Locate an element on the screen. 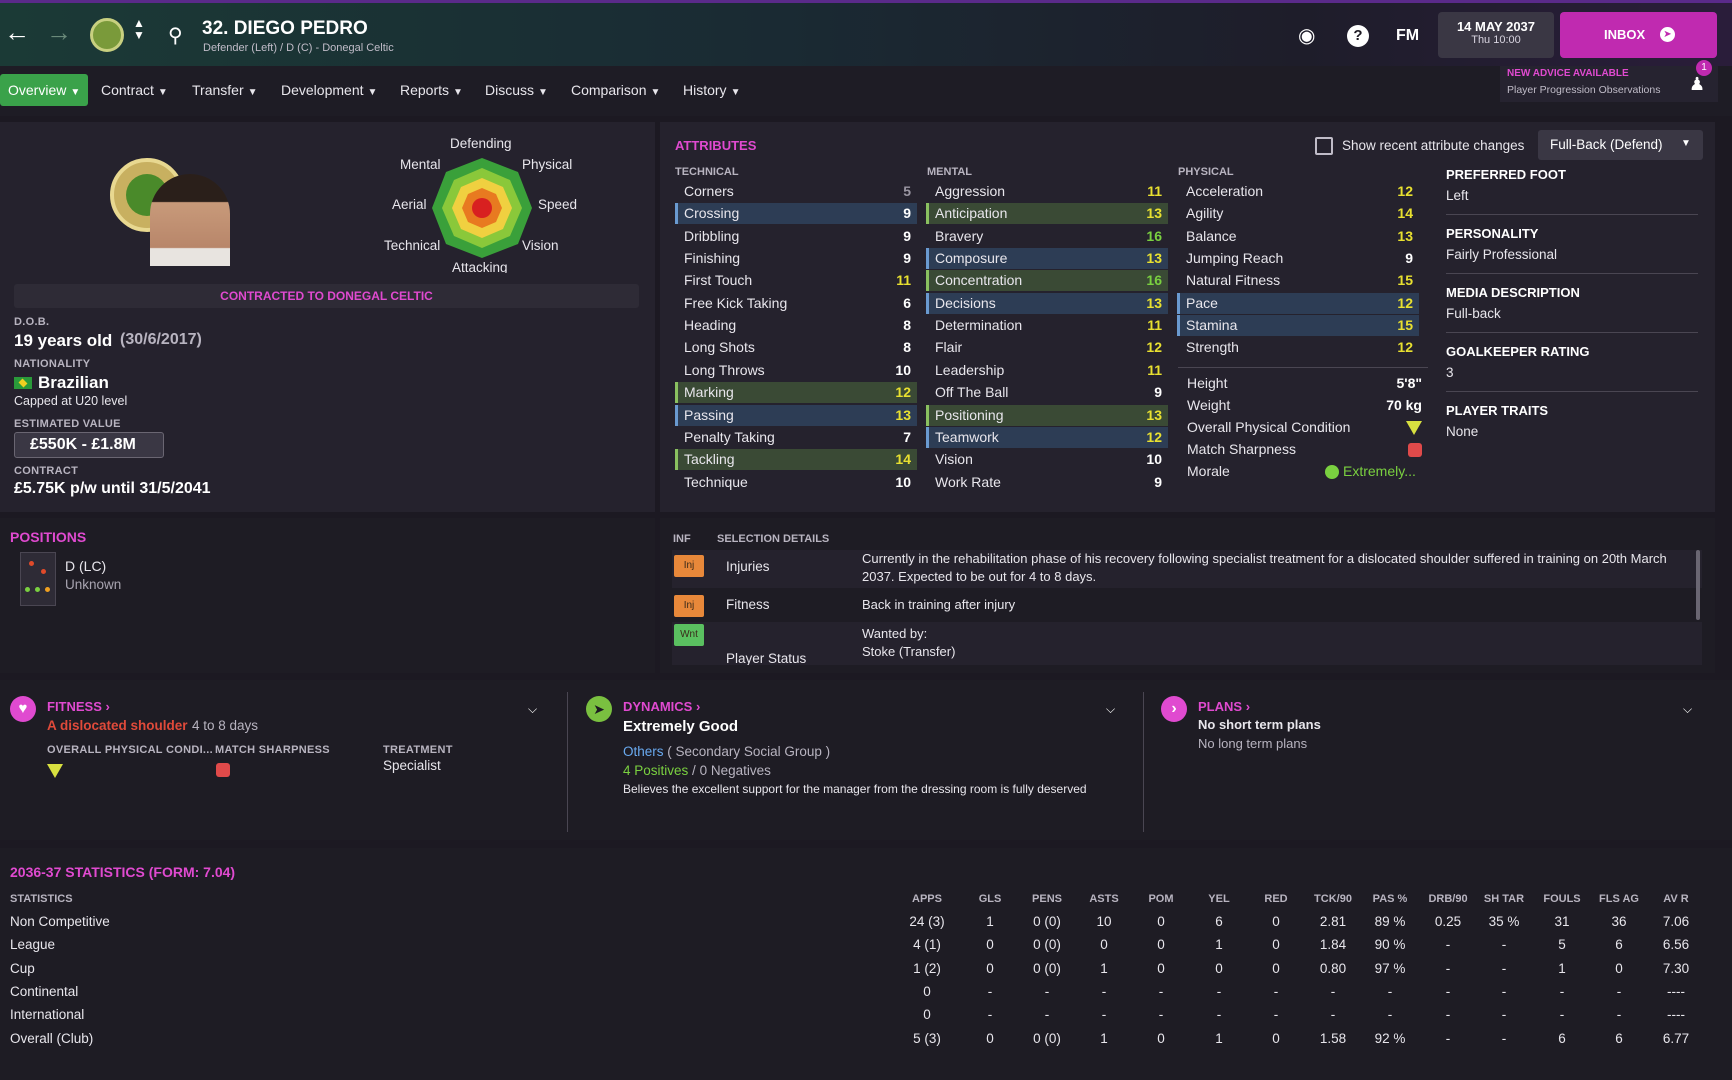  attribute-row-technical: Penalty Taking 7 is located at coordinates (796, 437).